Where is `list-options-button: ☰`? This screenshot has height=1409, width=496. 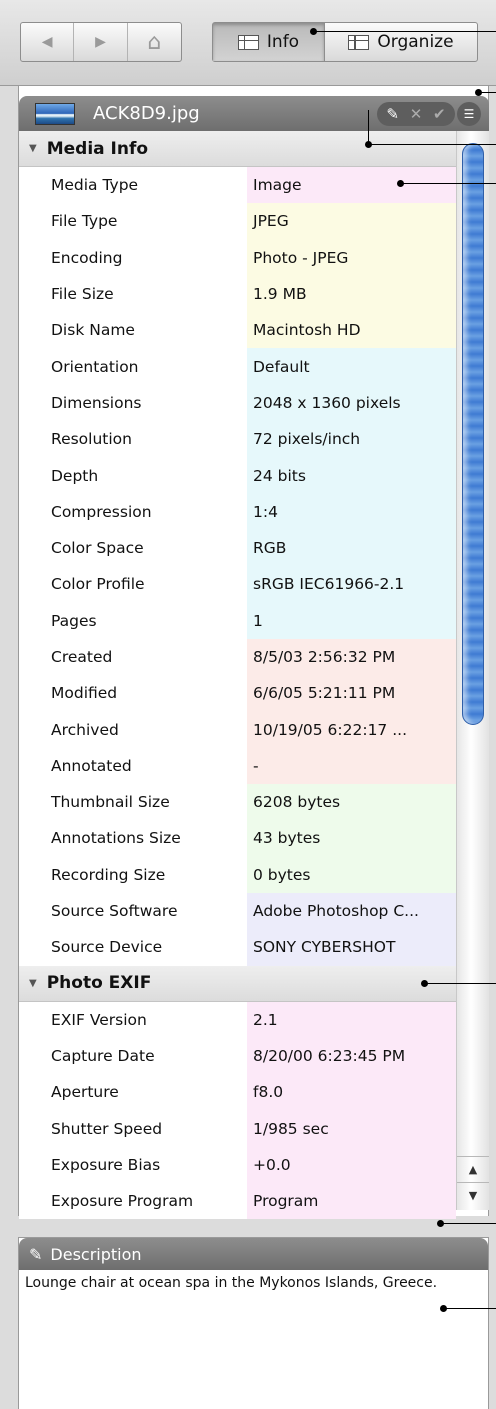 list-options-button: ☰ is located at coordinates (469, 113).